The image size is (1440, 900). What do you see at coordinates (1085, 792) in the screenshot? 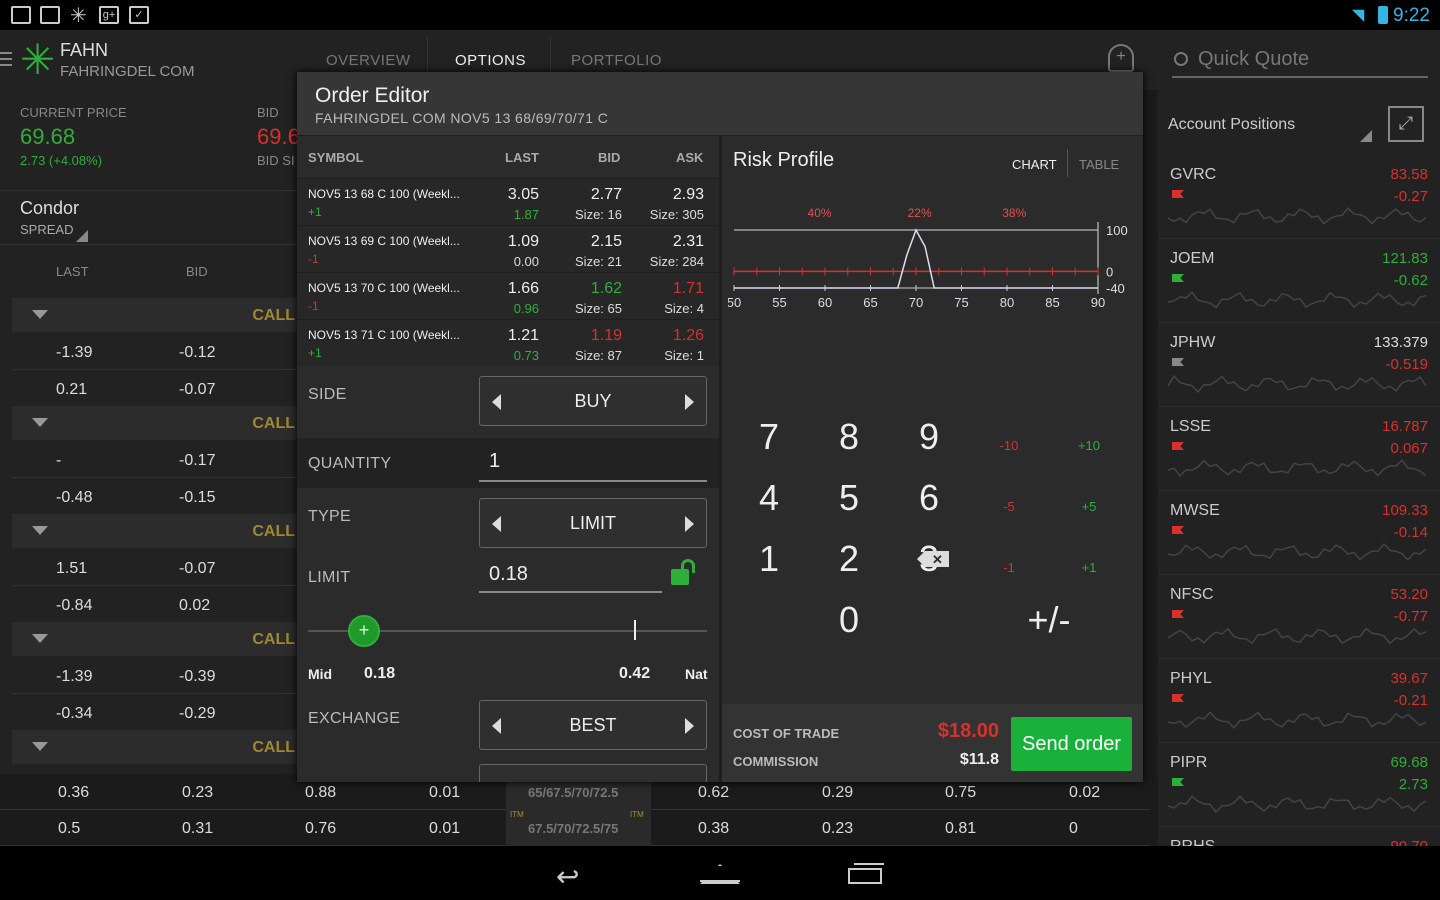
I see `c8-value: 0.02` at bounding box center [1085, 792].